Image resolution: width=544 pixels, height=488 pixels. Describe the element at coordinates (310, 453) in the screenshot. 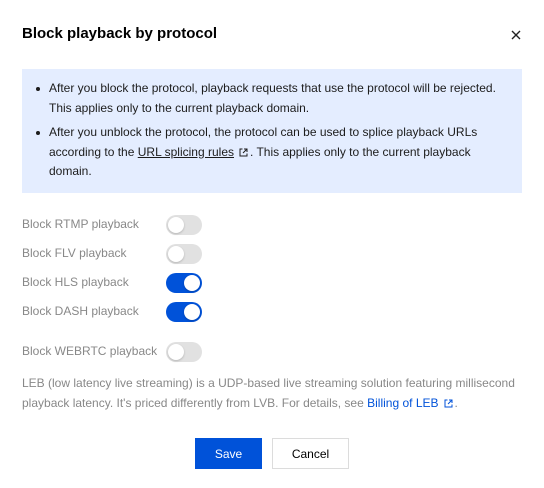

I see `cancel-button: Cancel` at that location.